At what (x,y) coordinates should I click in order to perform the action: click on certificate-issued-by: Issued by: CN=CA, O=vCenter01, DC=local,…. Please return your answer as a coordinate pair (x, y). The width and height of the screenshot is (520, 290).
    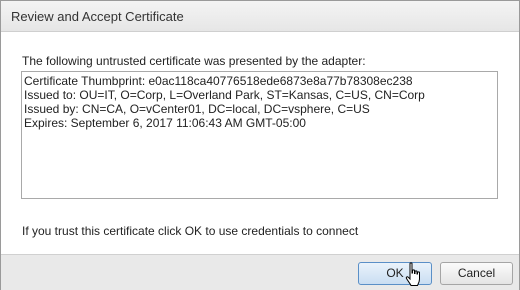
    Looking at the image, I should click on (197, 109).